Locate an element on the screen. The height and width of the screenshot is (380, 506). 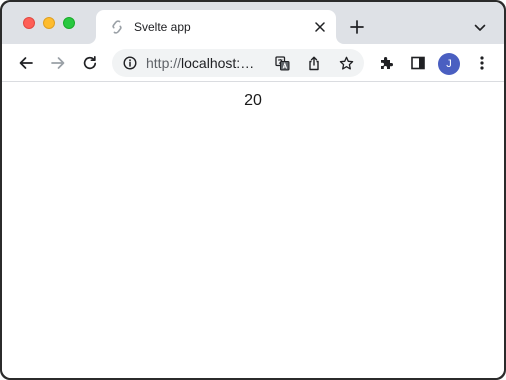
toolbar: http://localhost:… J is located at coordinates (253, 63).